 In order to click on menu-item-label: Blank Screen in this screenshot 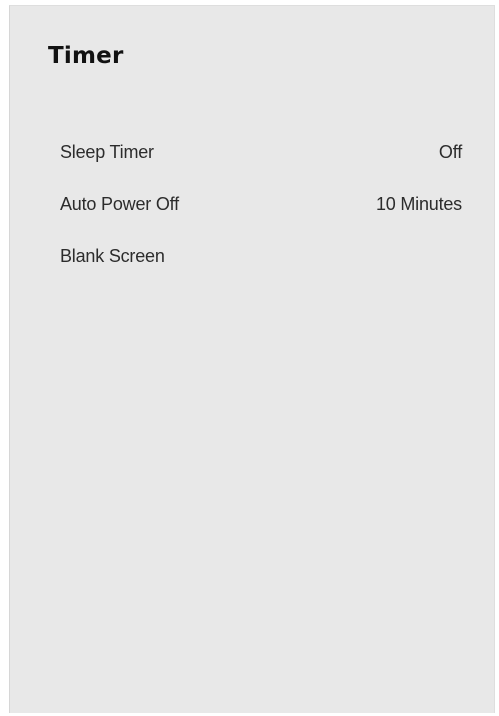, I will do `click(112, 255)`.